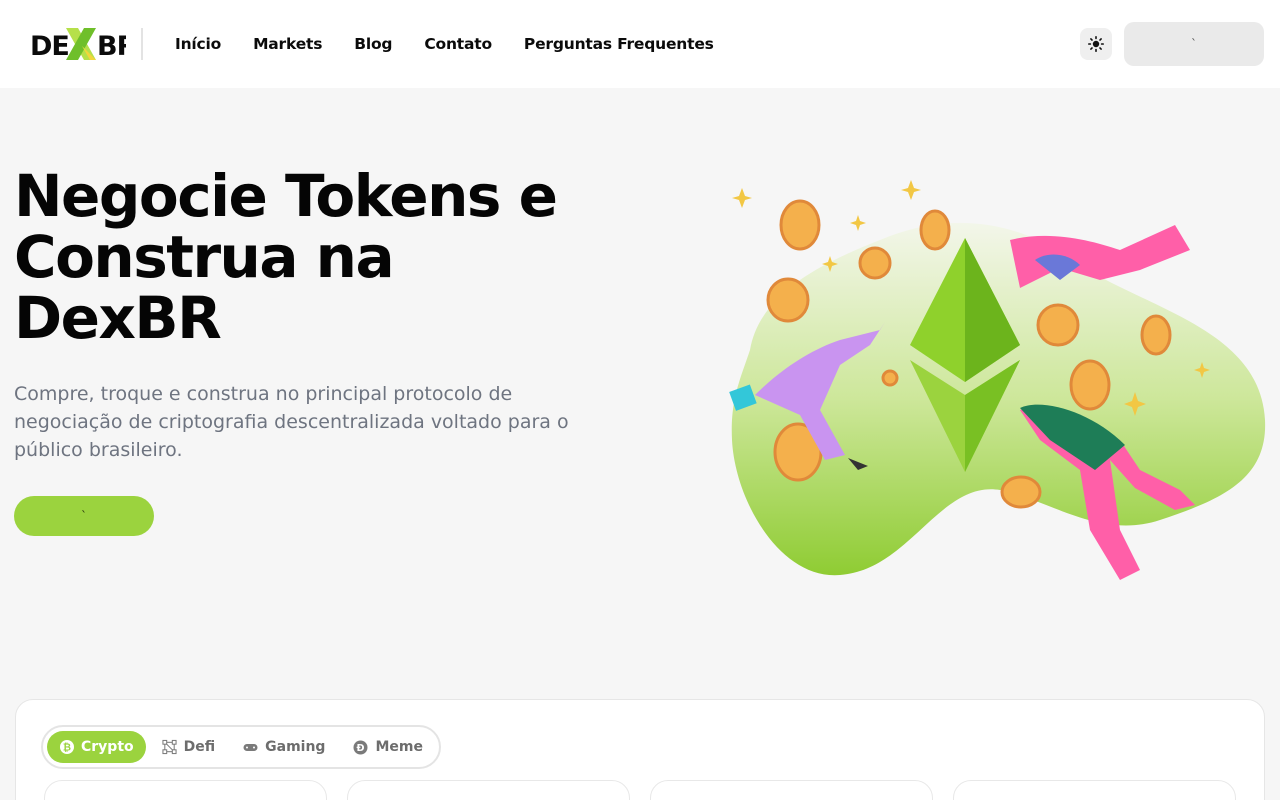 This screenshot has width=1280, height=800. I want to click on tab-crypto-label: Crypto, so click(107, 747).